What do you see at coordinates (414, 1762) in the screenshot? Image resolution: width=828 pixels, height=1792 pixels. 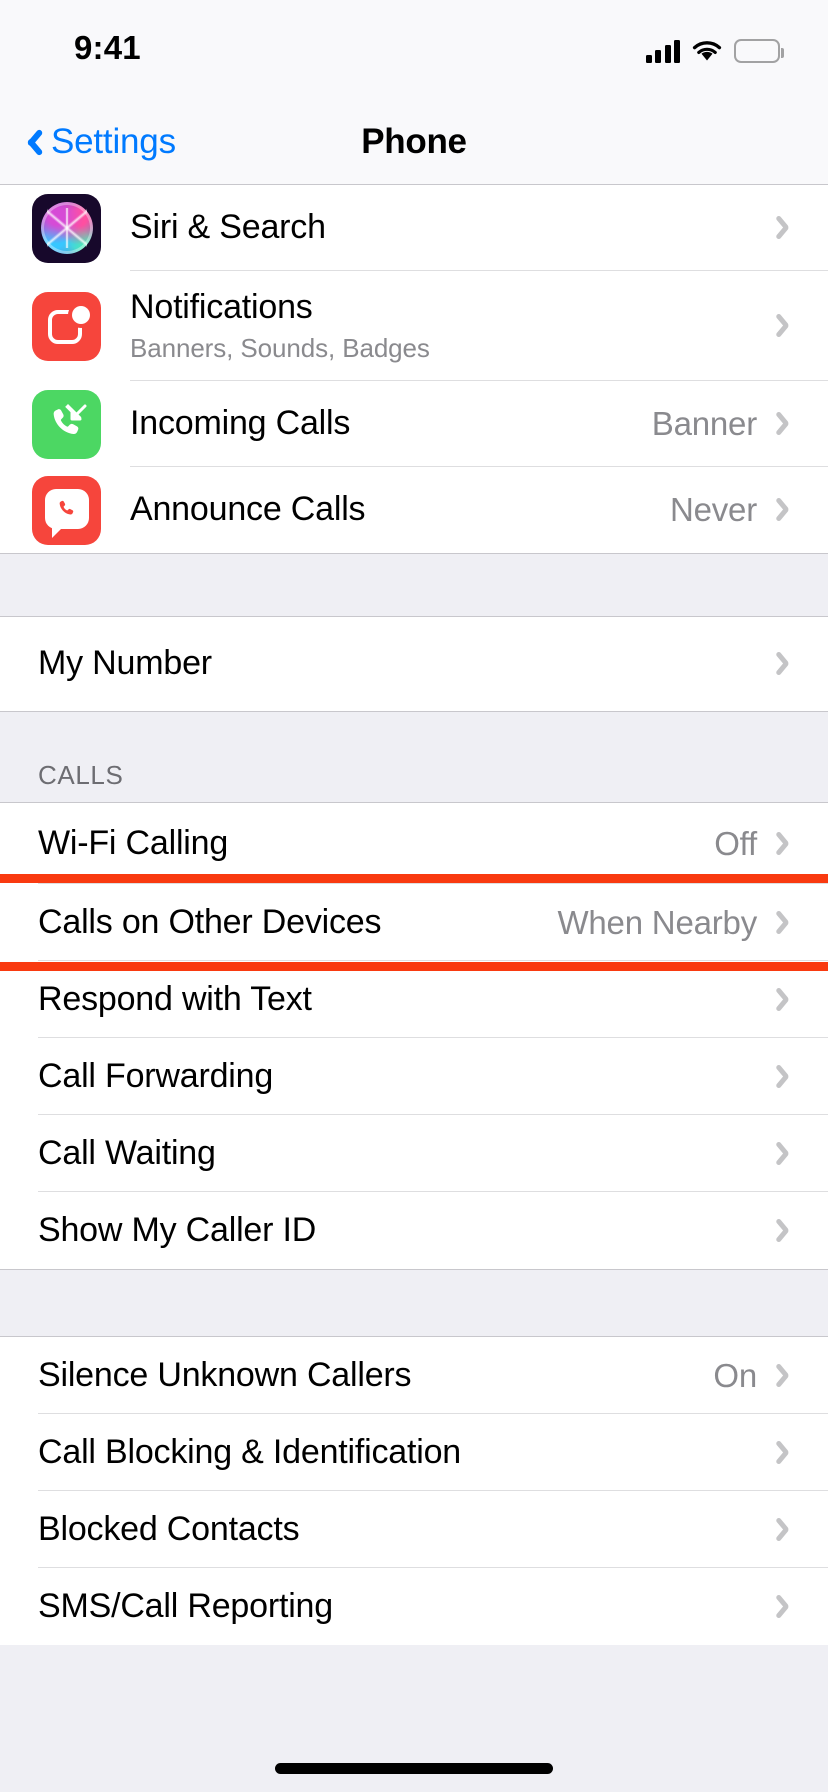 I see `home-indicator-area` at bounding box center [414, 1762].